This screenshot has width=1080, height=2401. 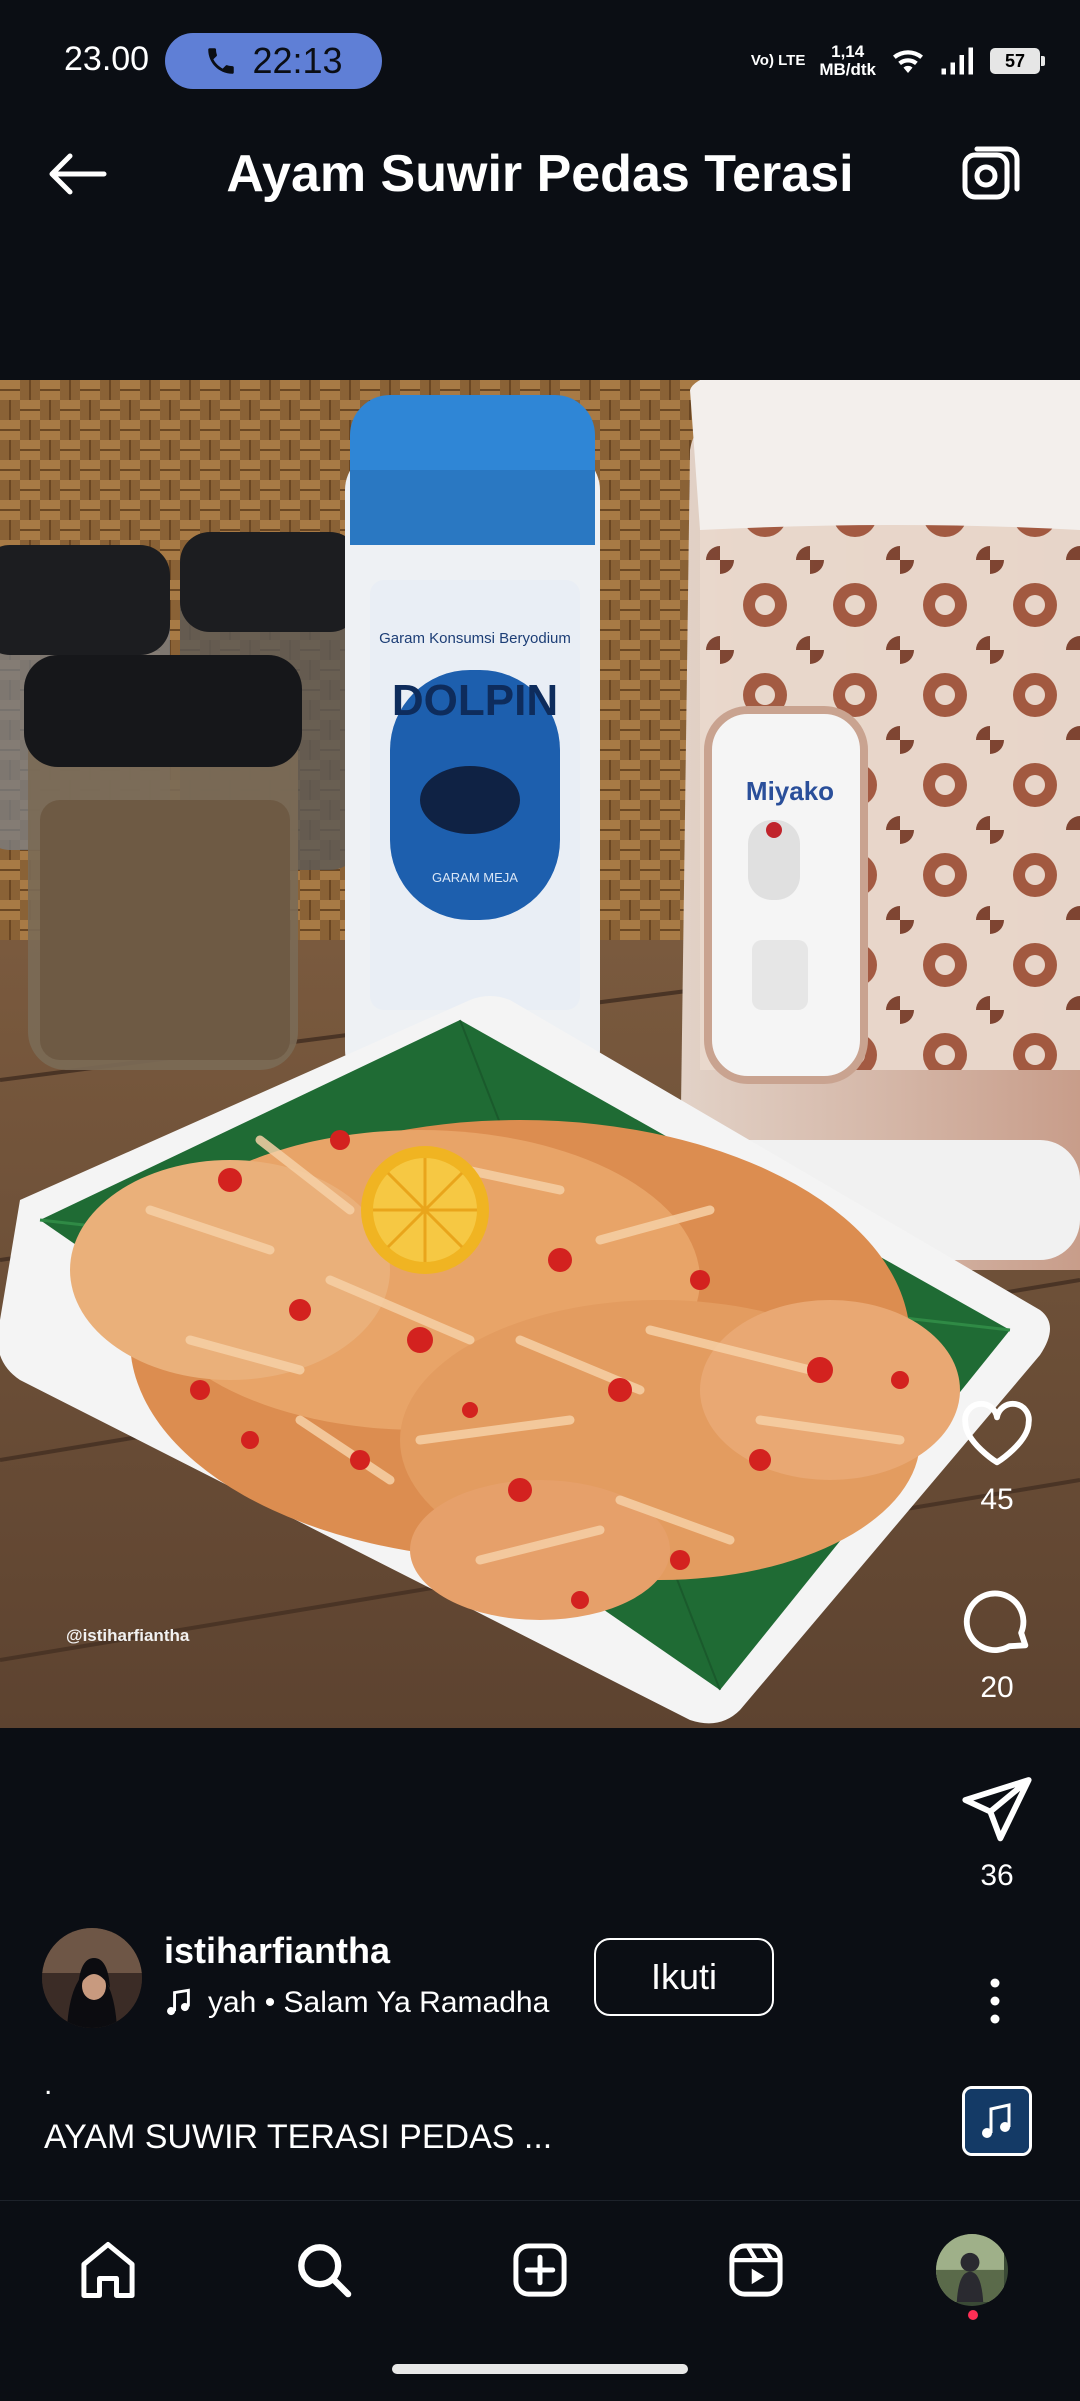 What do you see at coordinates (790, 791) in the screenshot?
I see `cooker-brand-text: Miyako` at bounding box center [790, 791].